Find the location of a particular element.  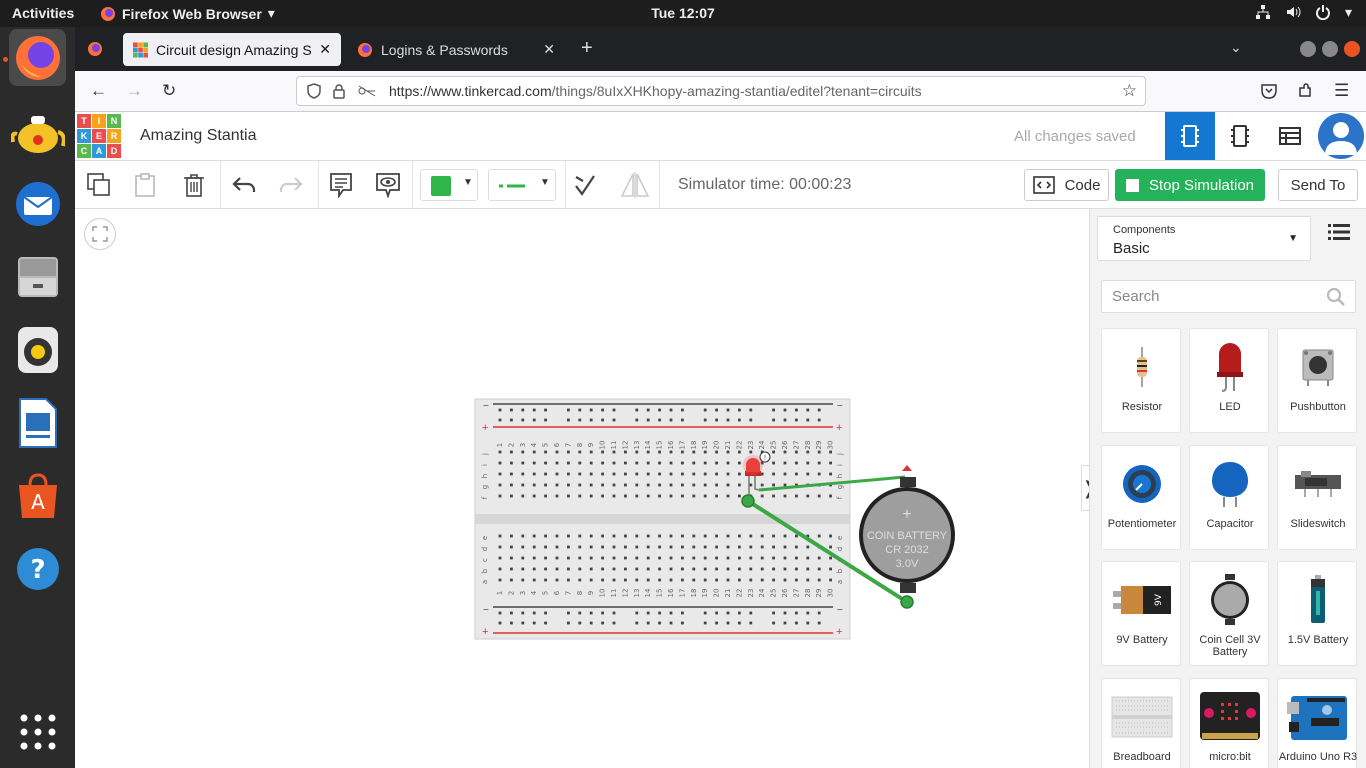

redo-button is located at coordinates (291, 185).